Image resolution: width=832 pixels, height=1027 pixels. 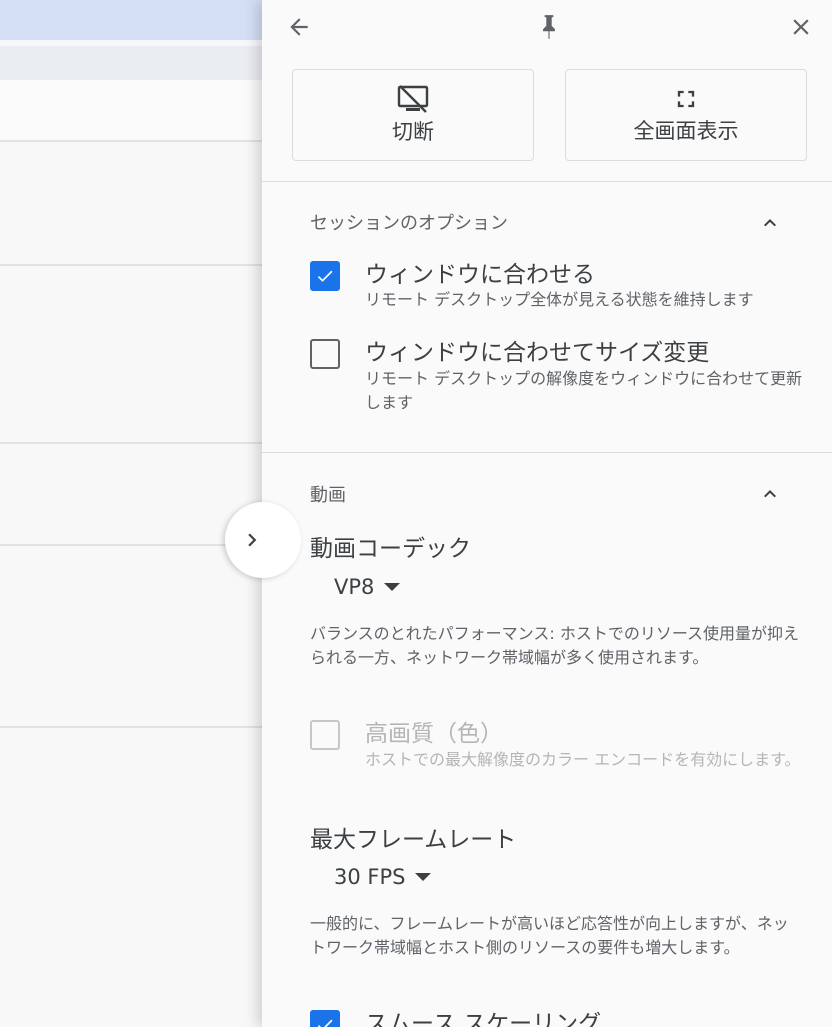 I want to click on session-options-title: セッションのオプション, so click(x=409, y=223).